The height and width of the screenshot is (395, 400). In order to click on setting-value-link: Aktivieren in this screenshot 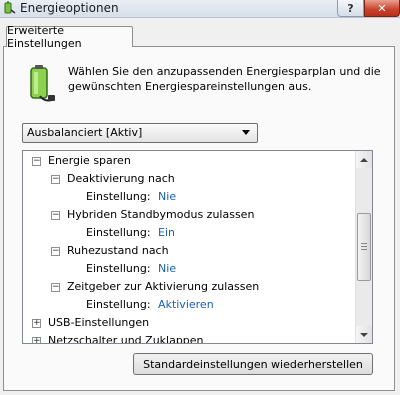, I will do `click(186, 304)`.